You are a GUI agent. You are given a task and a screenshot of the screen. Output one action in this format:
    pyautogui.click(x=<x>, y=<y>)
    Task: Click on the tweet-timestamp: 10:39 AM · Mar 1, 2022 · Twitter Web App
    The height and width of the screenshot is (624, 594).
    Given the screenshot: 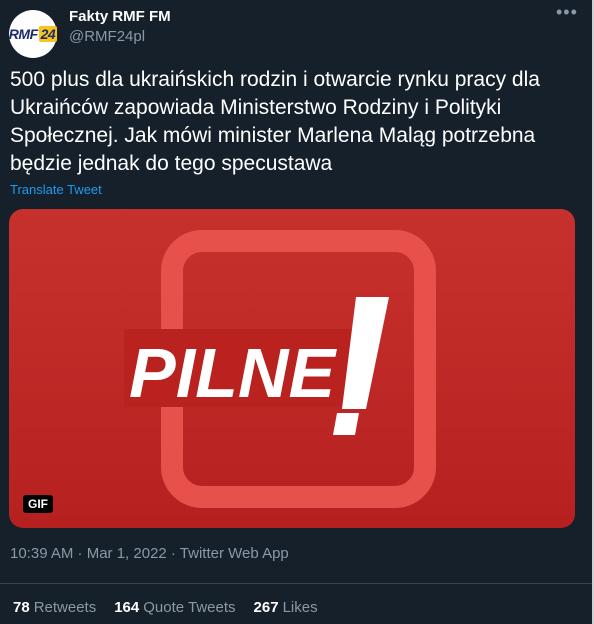 What is the action you would take?
    pyautogui.click(x=149, y=553)
    